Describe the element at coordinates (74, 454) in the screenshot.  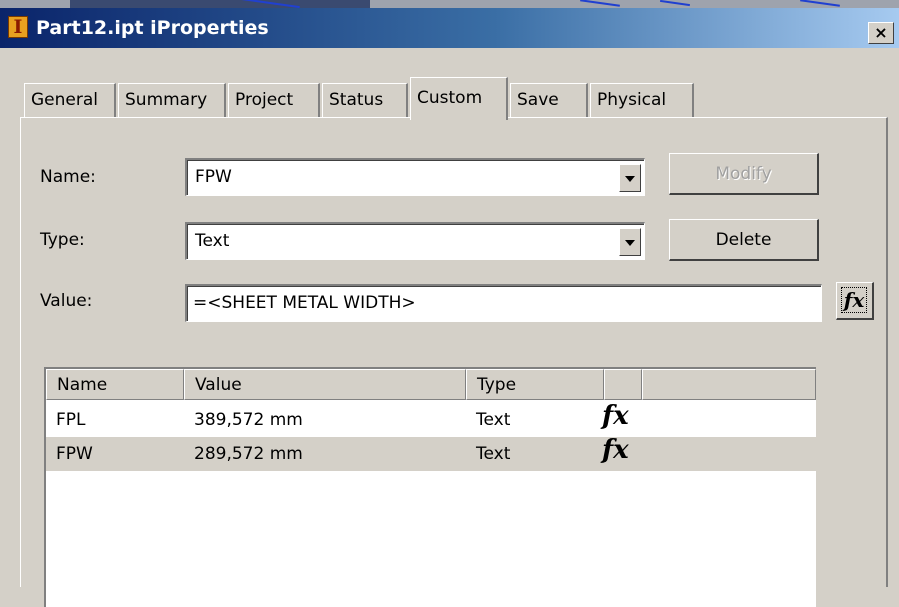
I see `cell-name: FPW` at that location.